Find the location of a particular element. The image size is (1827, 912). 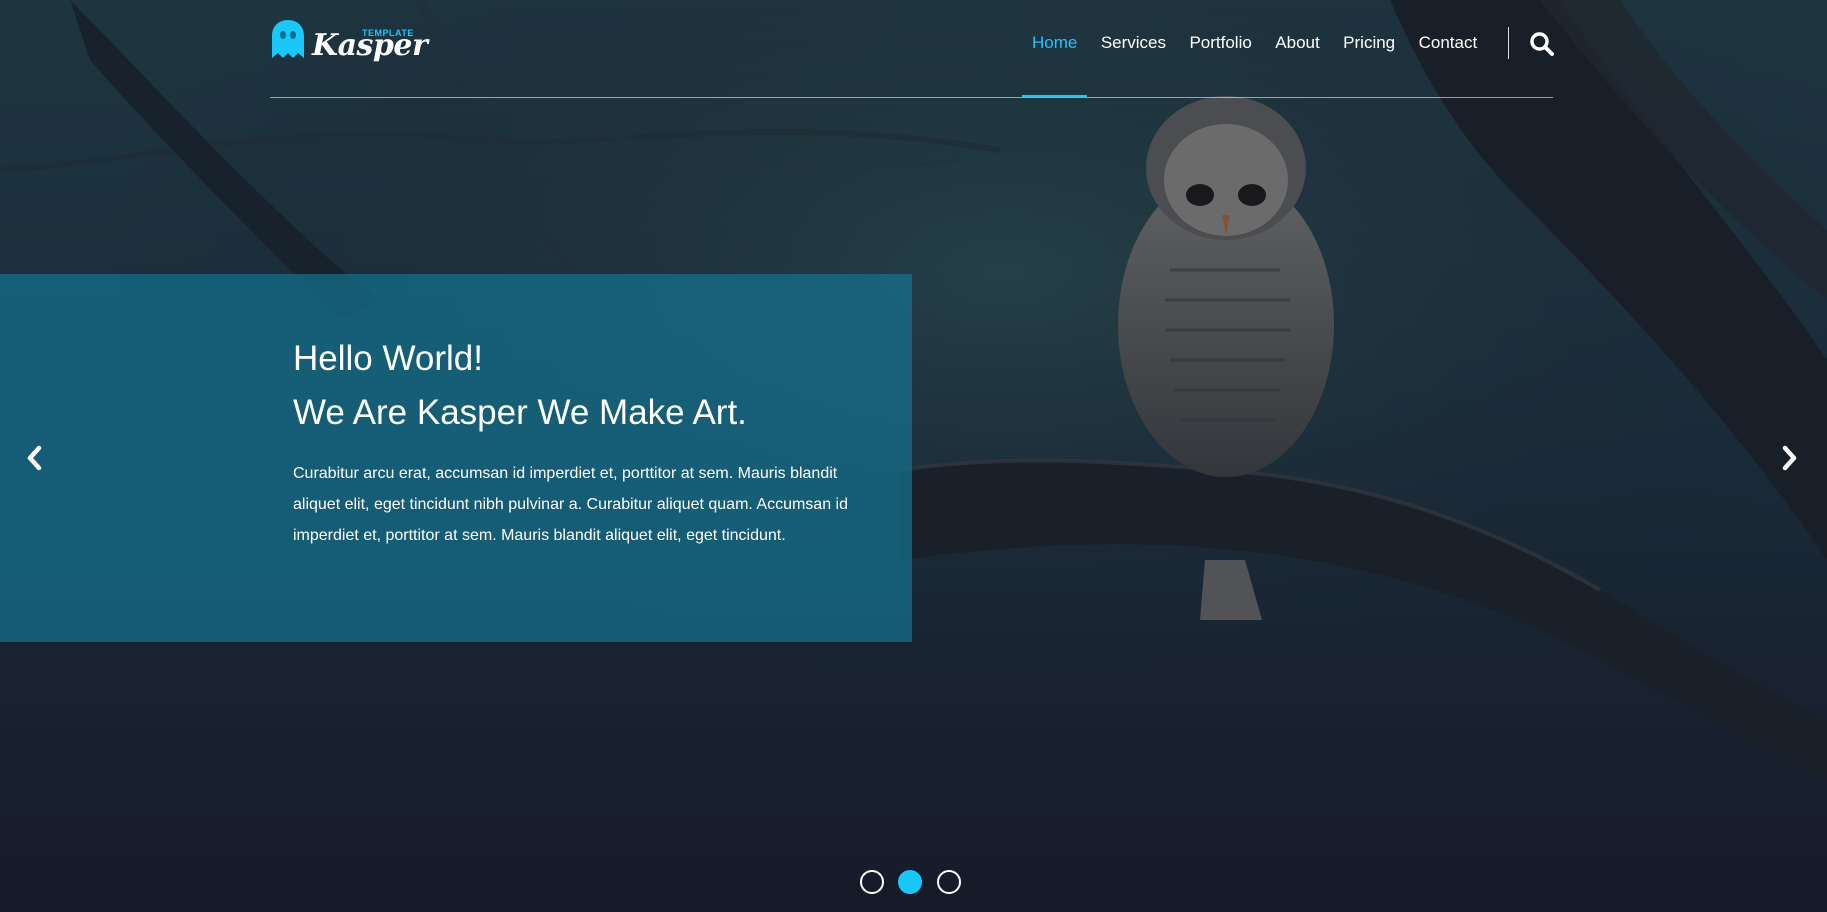

chevron-right-icon is located at coordinates (1789, 458).